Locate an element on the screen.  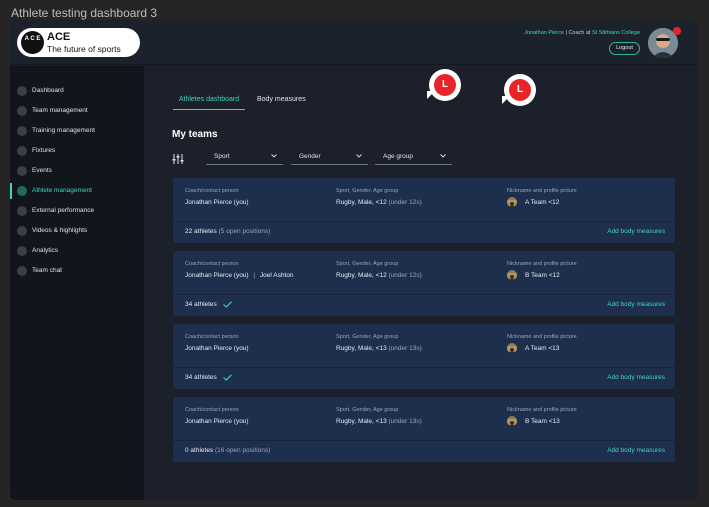
sidebar-item-label: Team chat is located at coordinates (47, 270).